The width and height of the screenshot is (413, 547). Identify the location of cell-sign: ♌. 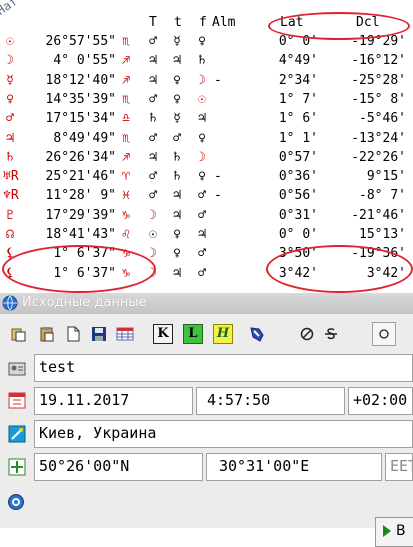
(126, 234).